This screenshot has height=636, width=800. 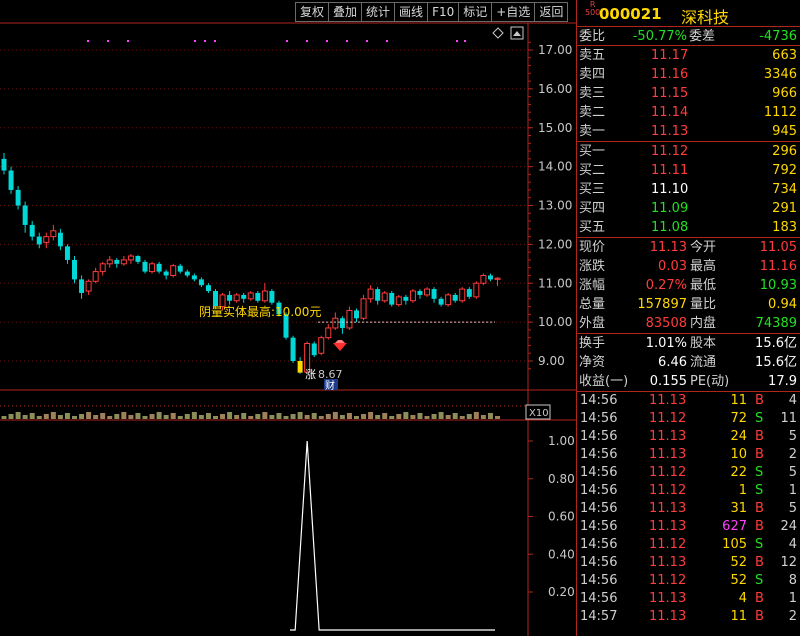 I want to click on bid-row: 买三 11.10 734, so click(x=688, y=189).